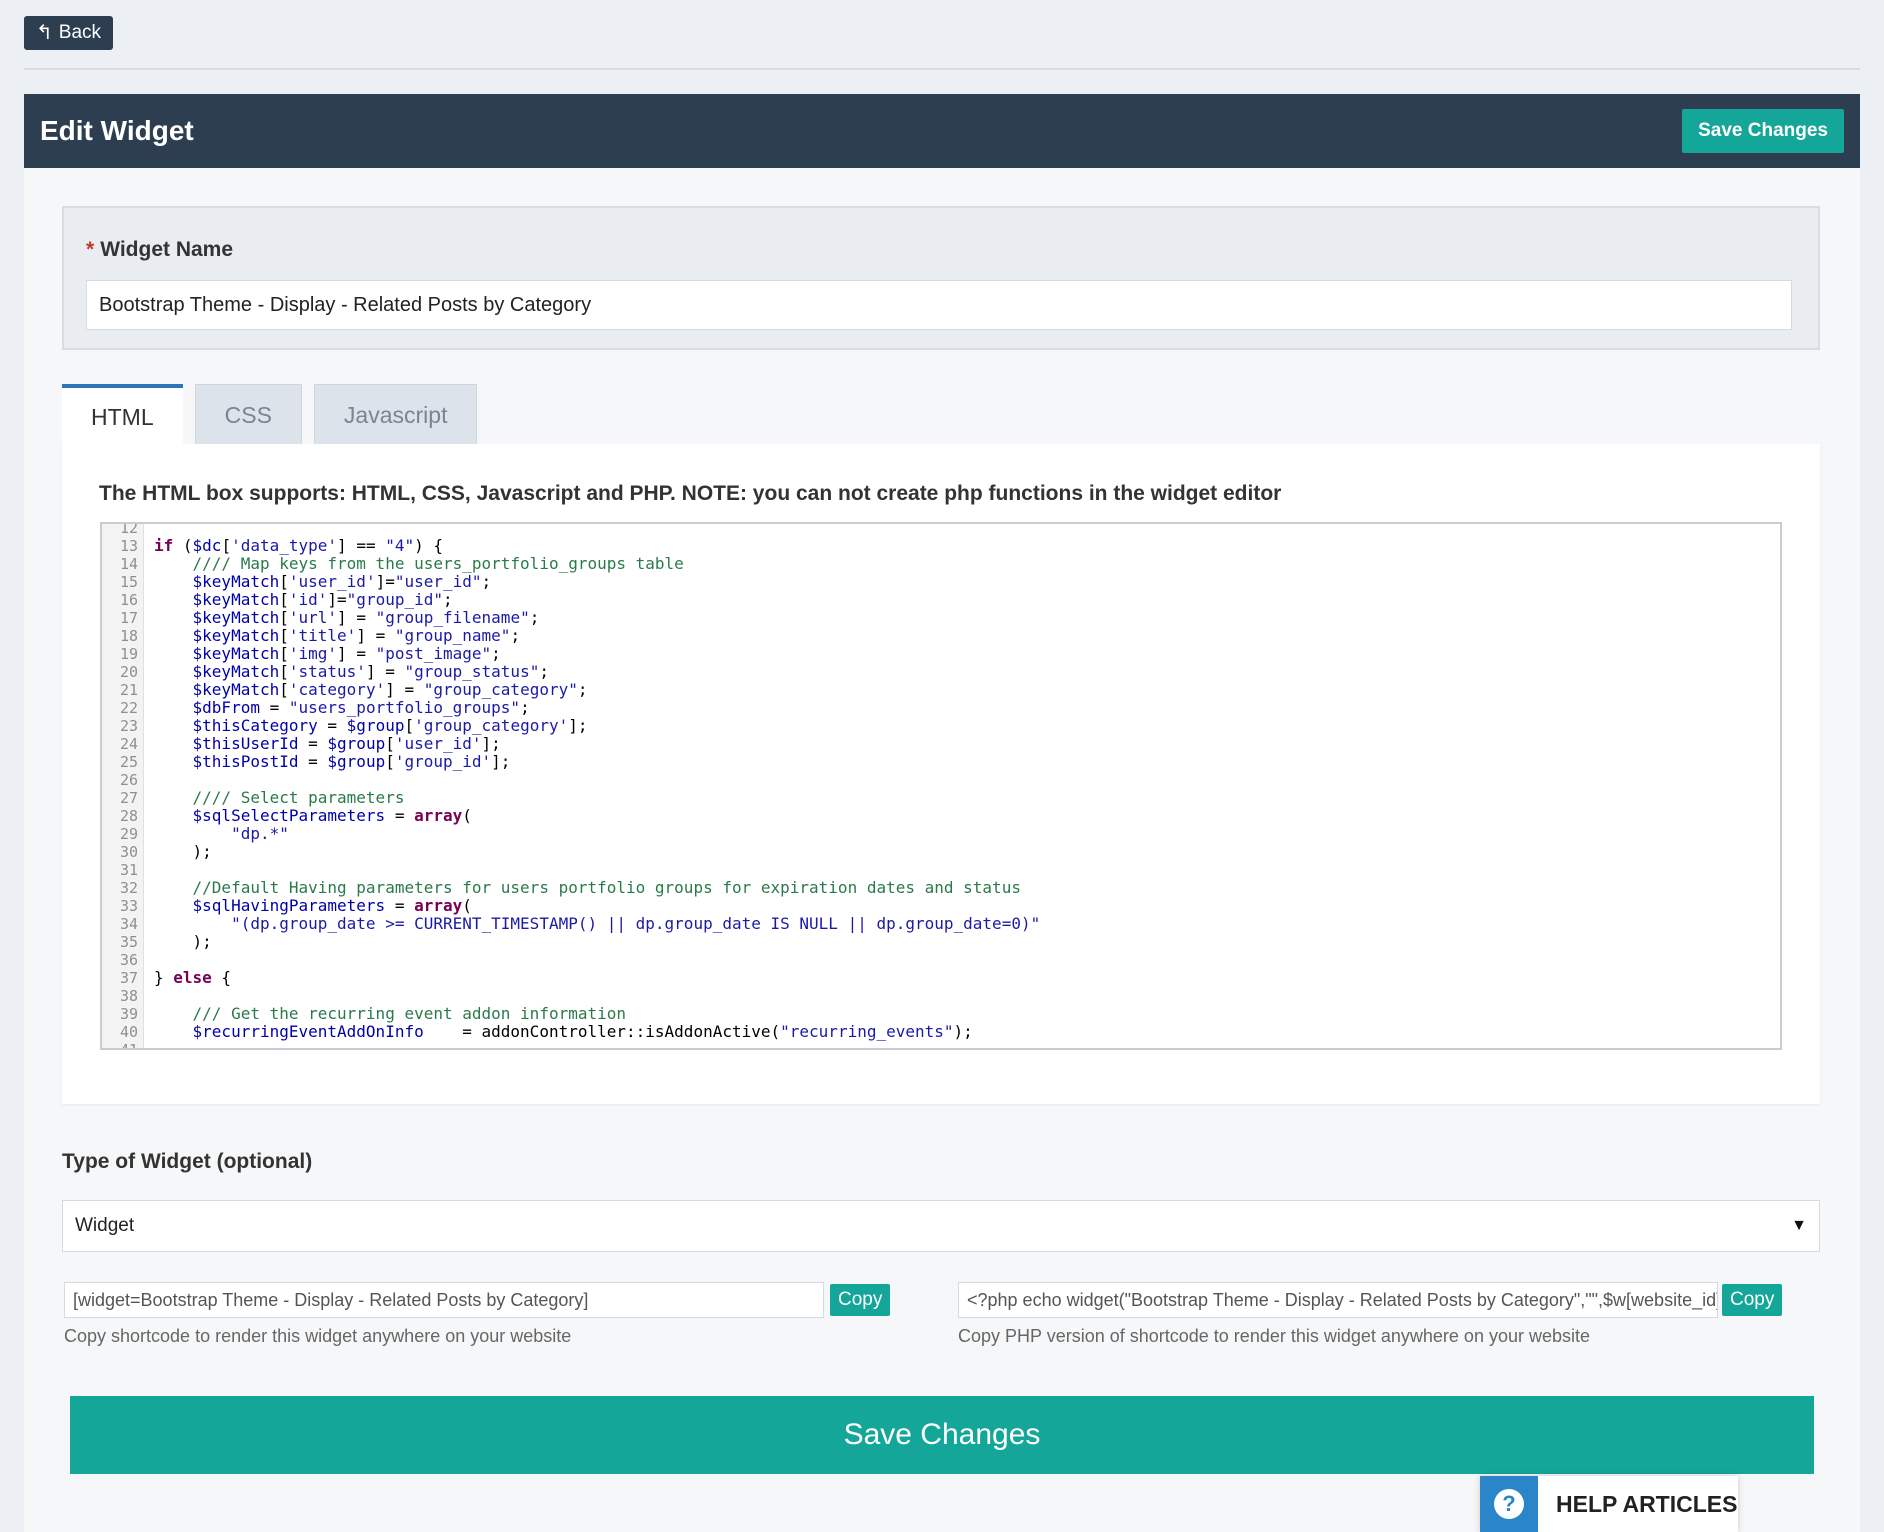  What do you see at coordinates (128, 546) in the screenshot?
I see `line-number: 13` at bounding box center [128, 546].